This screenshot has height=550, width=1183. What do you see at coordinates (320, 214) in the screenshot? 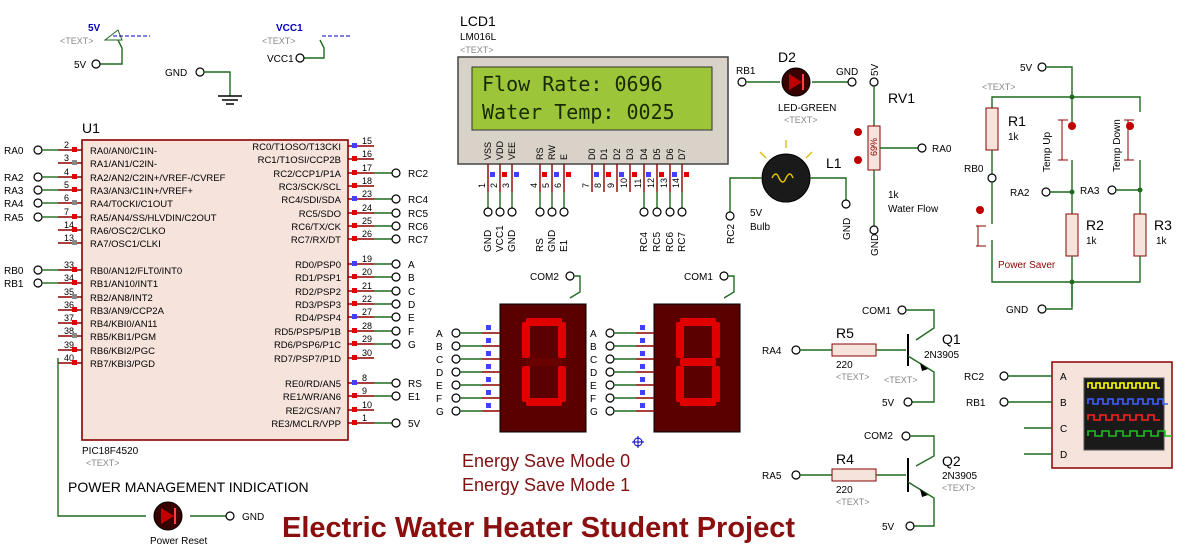
I see `pin-name: RC5/SDO` at bounding box center [320, 214].